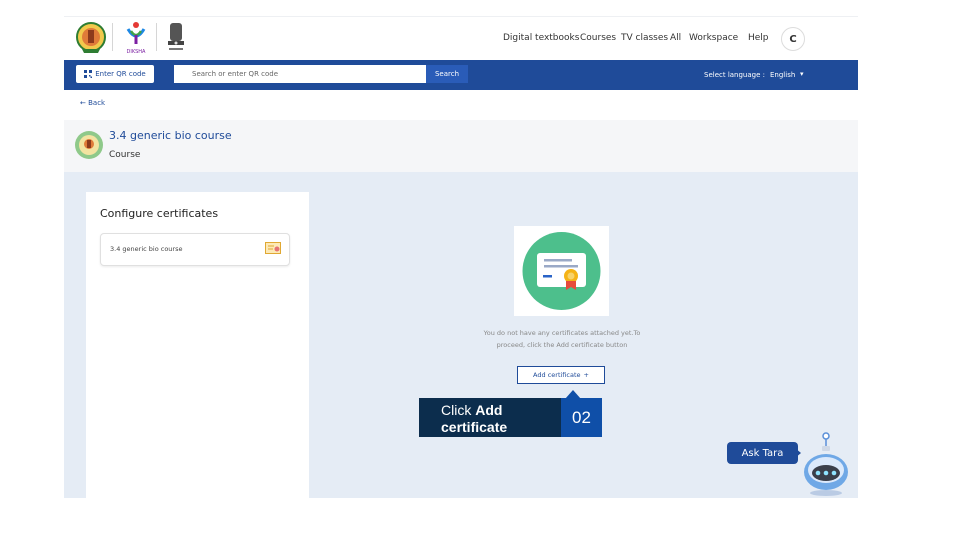  I want to click on callout-step-number: 02, so click(581, 417).